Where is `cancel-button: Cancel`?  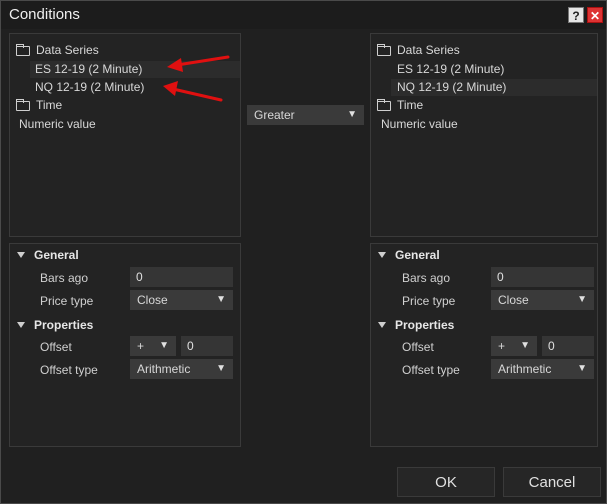
cancel-button: Cancel is located at coordinates (552, 482).